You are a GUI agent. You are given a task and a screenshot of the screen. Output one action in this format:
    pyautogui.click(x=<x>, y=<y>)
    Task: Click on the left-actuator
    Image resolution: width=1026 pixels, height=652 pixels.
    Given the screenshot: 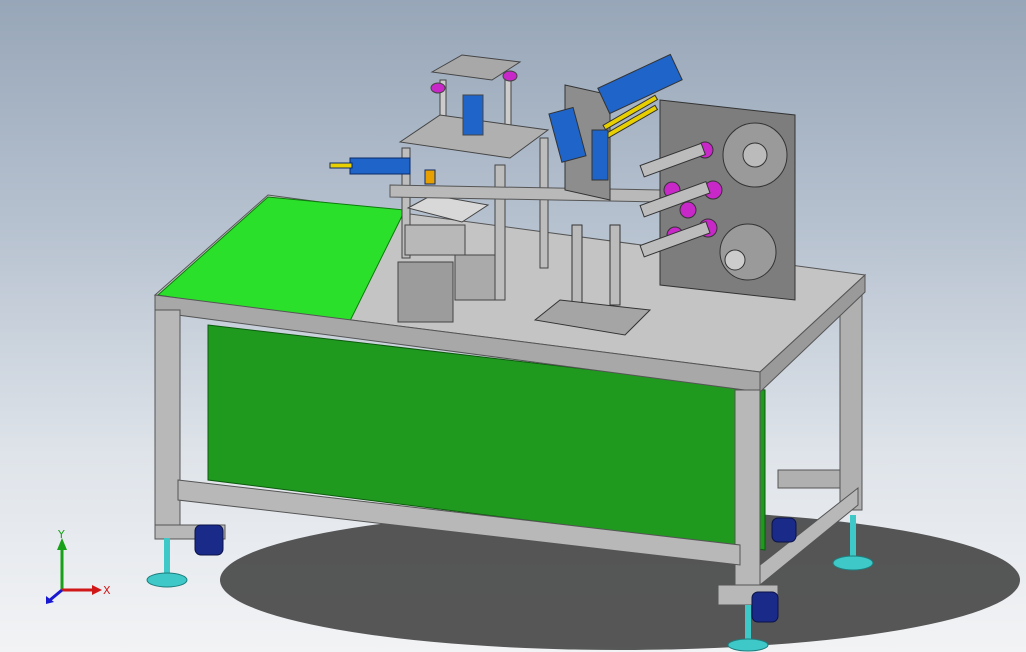 What is the action you would take?
    pyautogui.click(x=382, y=171)
    